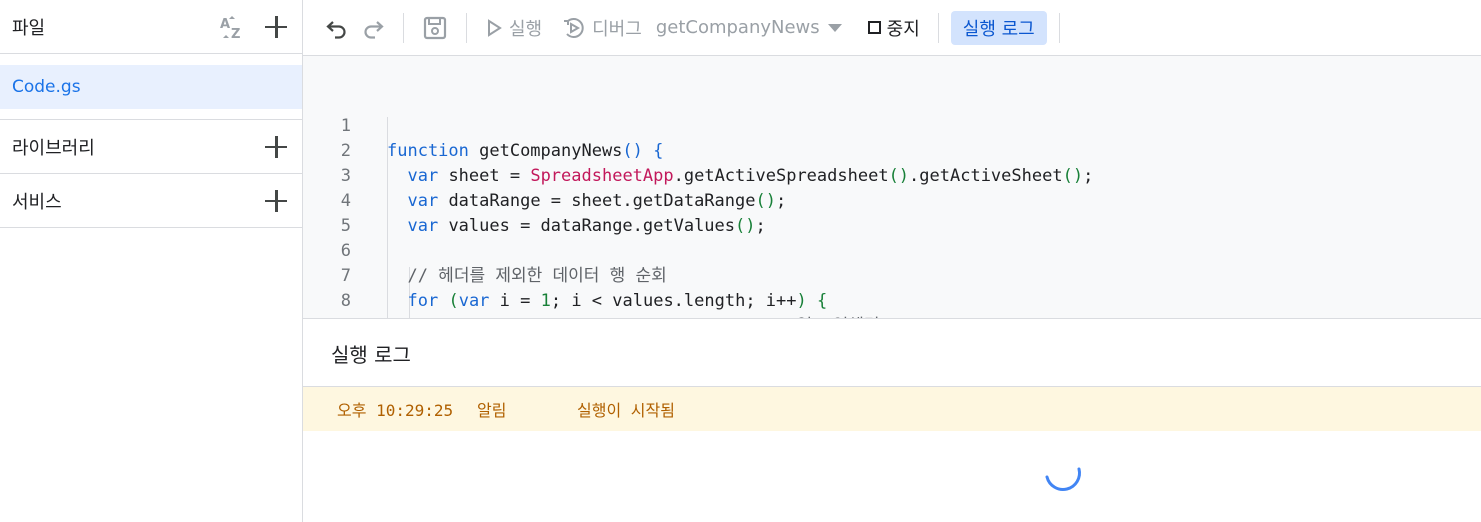 The width and height of the screenshot is (1481, 522). I want to click on svg-text: A, so click(225, 24).